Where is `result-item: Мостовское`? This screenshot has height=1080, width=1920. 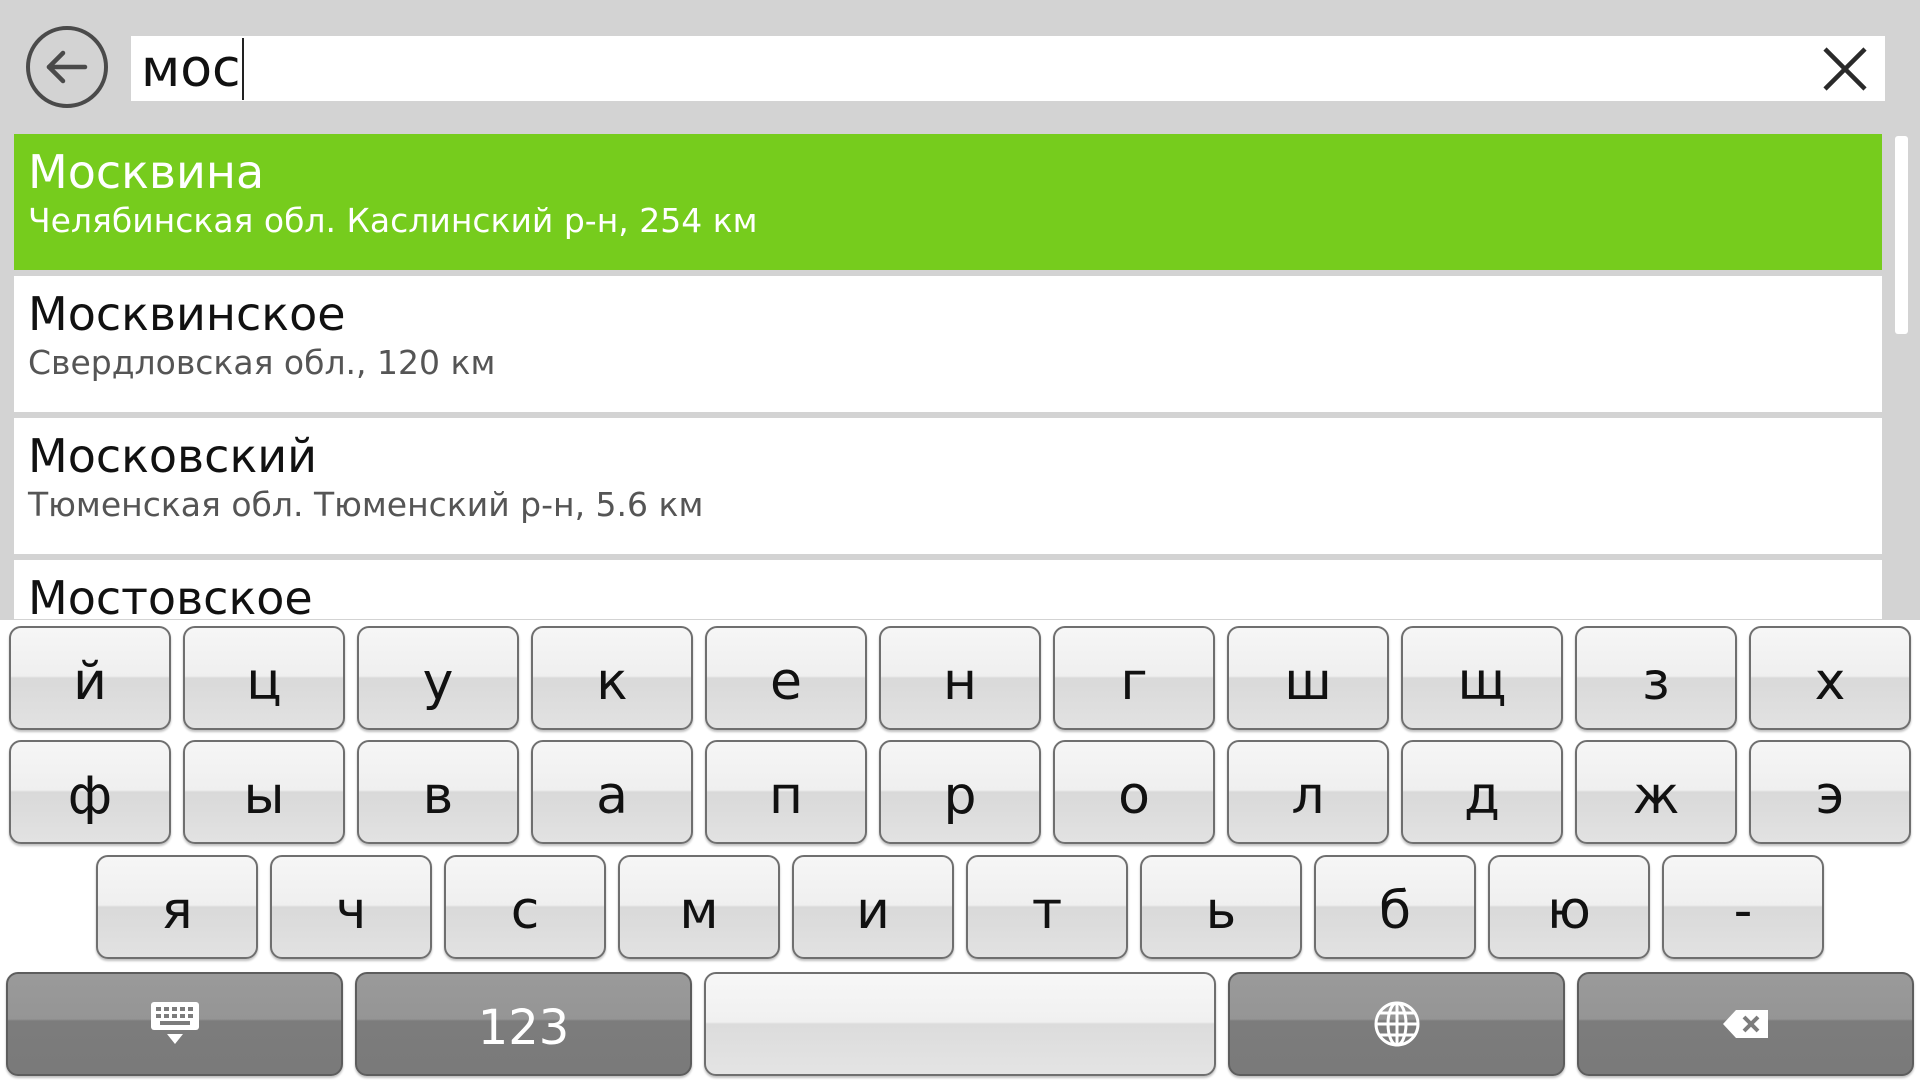 result-item: Мостовское is located at coordinates (948, 589).